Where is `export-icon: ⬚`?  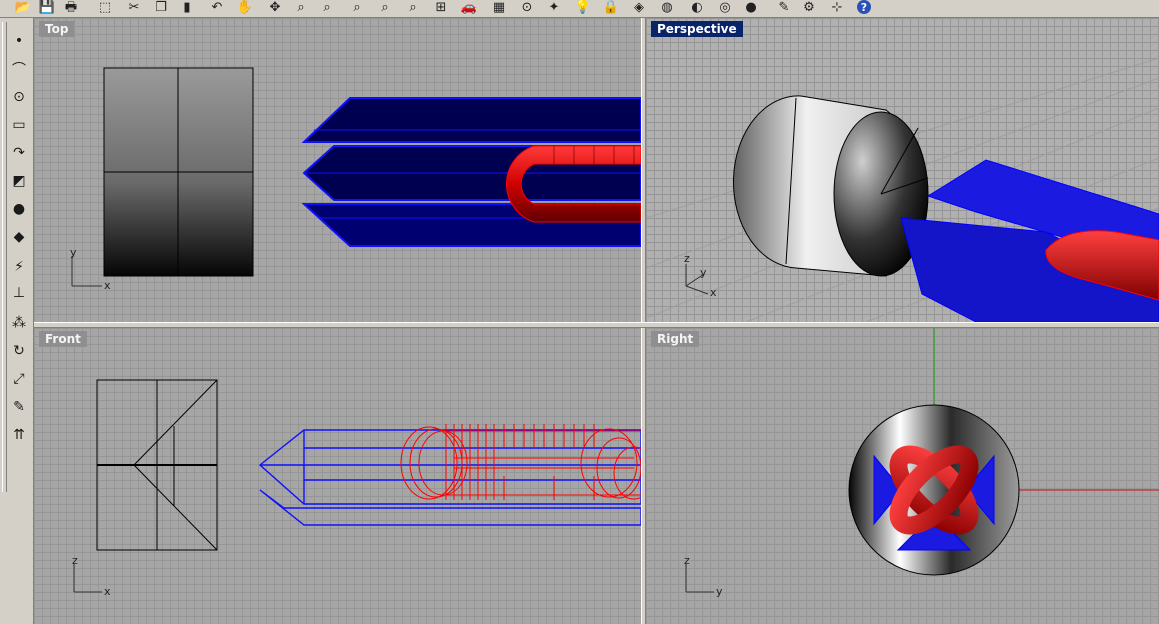
export-icon: ⬚ is located at coordinates (105, 8).